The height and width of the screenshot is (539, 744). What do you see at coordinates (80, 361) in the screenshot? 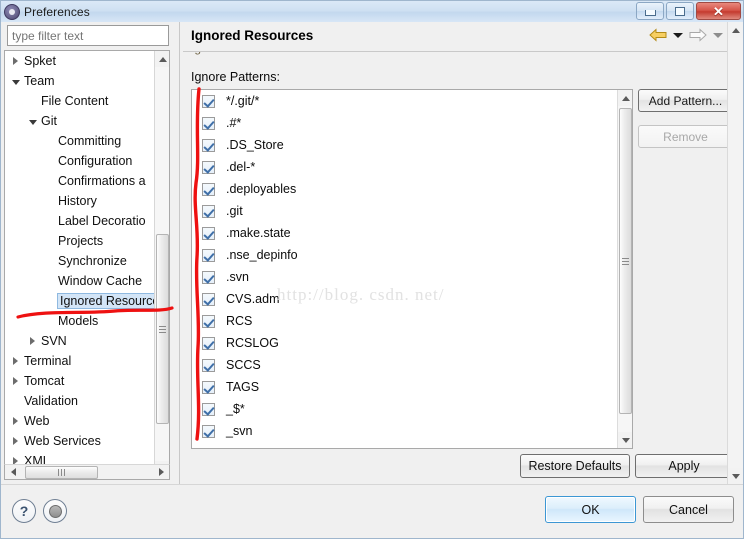
I see `tree-item-terminal: Terminal` at bounding box center [80, 361].